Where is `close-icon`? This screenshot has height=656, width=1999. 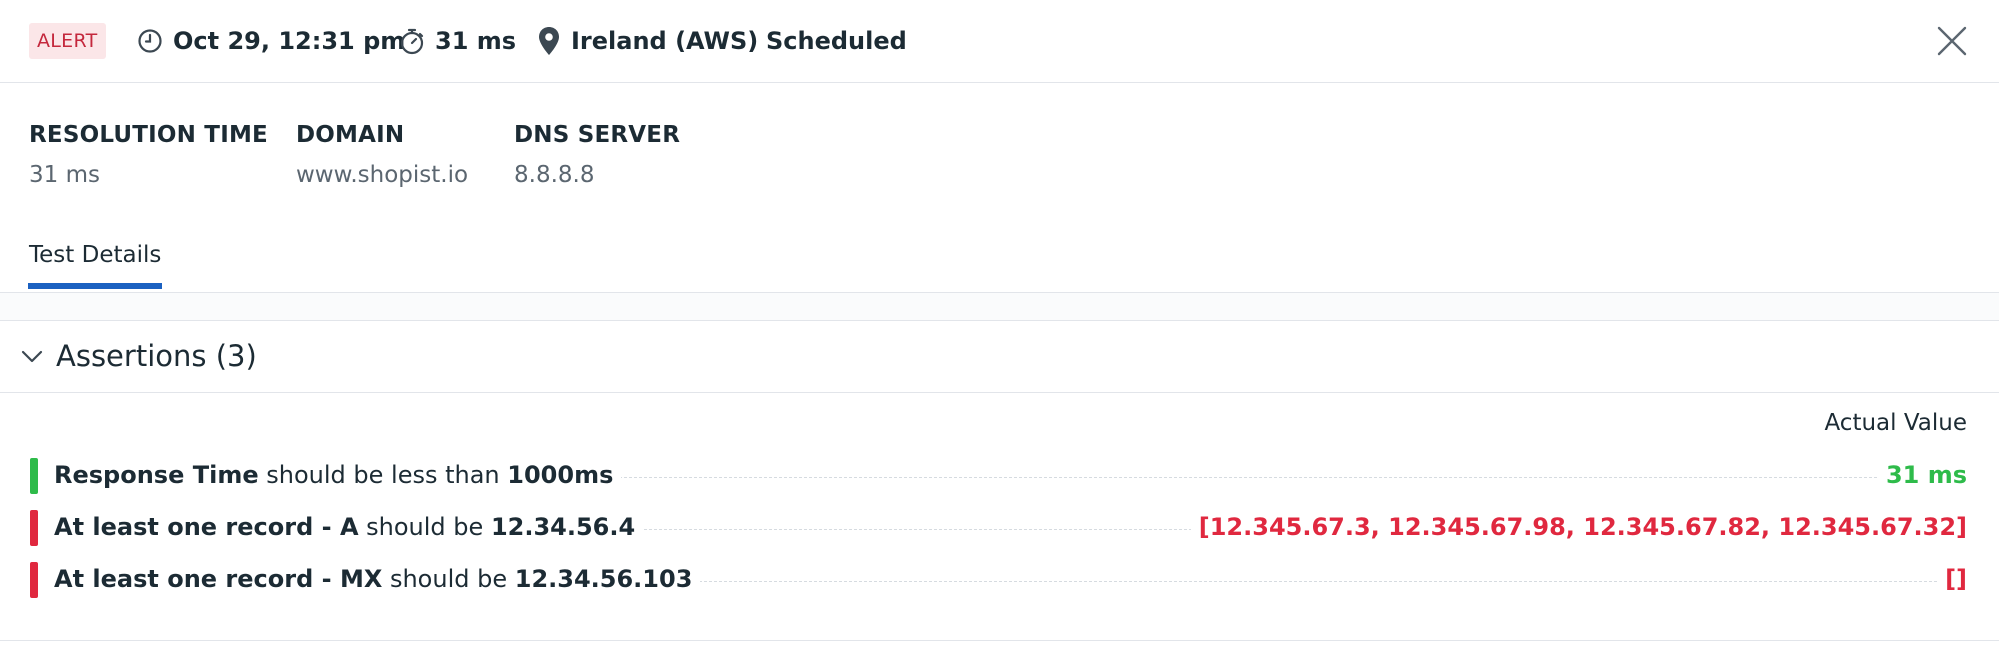
close-icon is located at coordinates (1952, 41).